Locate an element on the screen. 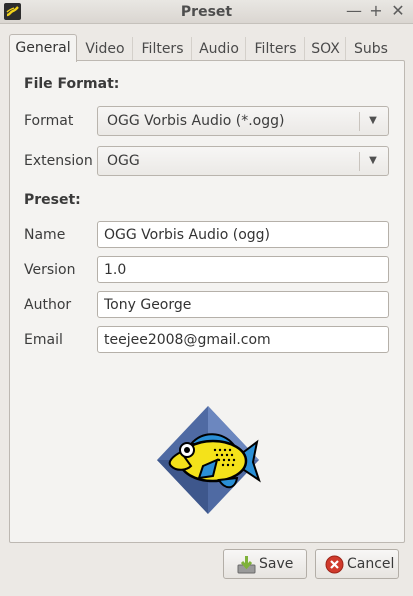  email-field is located at coordinates (243, 339).